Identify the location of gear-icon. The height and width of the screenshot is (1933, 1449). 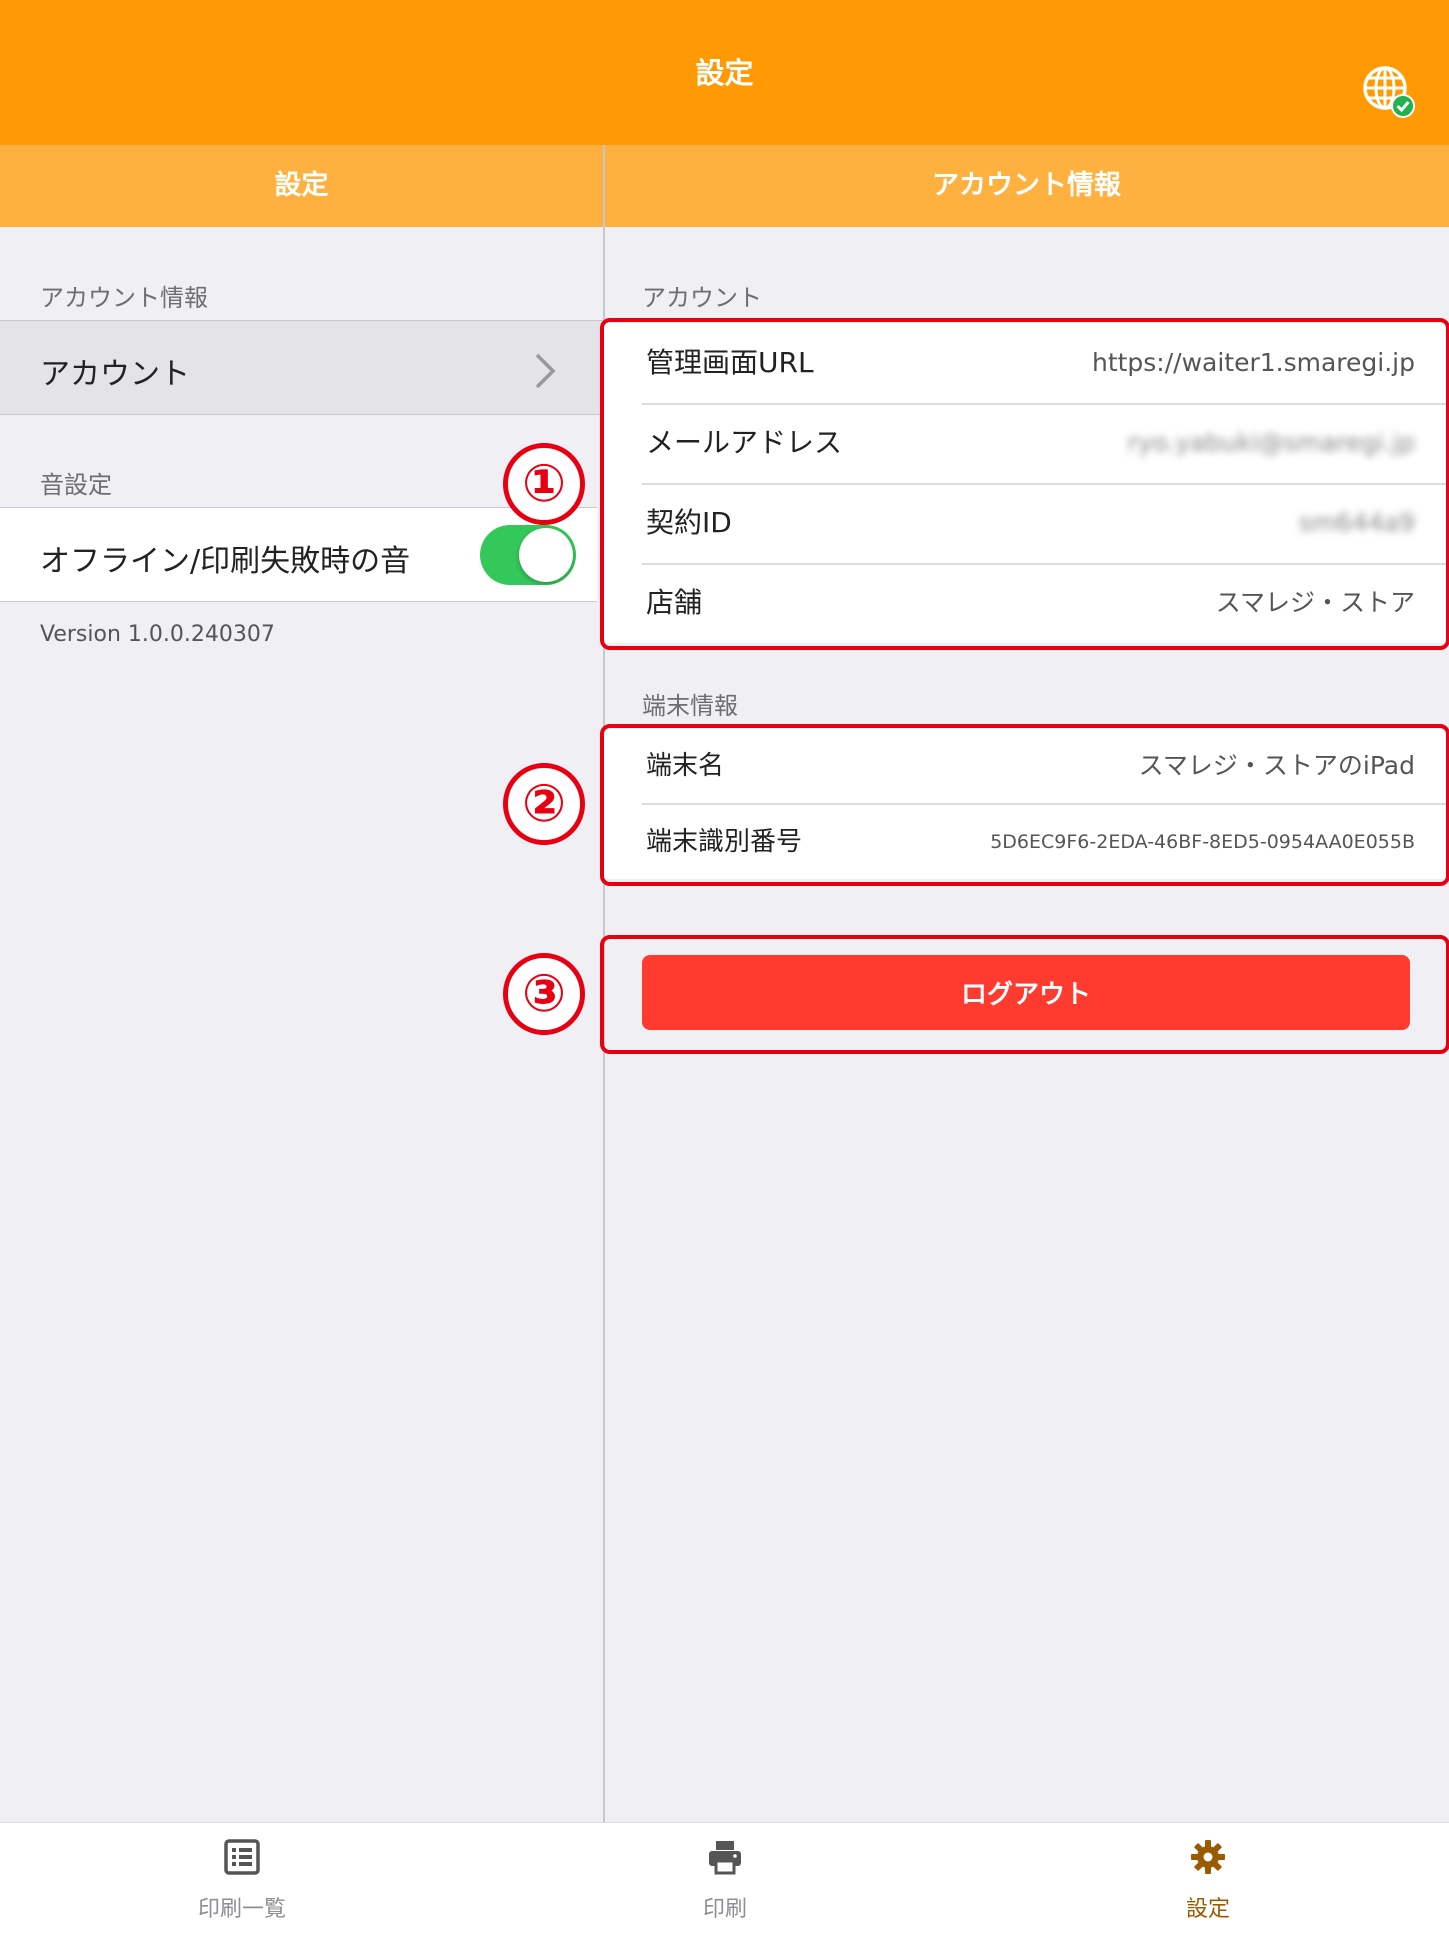
(1208, 1857).